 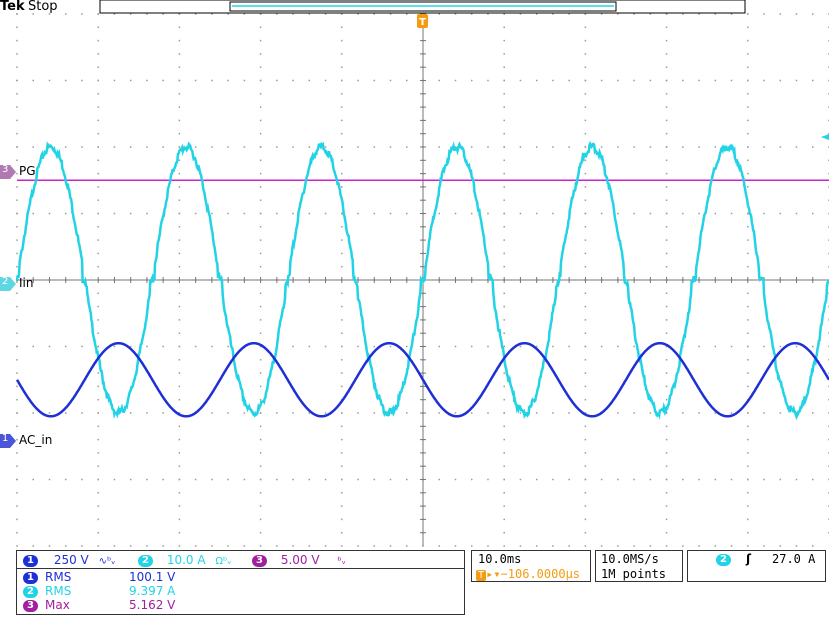 I want to click on acquisition-panel: 10.0MS/s 1M points, so click(x=639, y=566).